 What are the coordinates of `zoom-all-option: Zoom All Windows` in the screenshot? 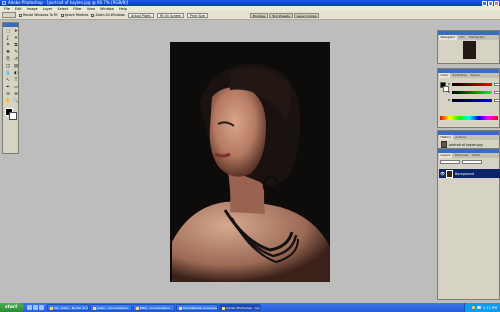 It's located at (108, 15).